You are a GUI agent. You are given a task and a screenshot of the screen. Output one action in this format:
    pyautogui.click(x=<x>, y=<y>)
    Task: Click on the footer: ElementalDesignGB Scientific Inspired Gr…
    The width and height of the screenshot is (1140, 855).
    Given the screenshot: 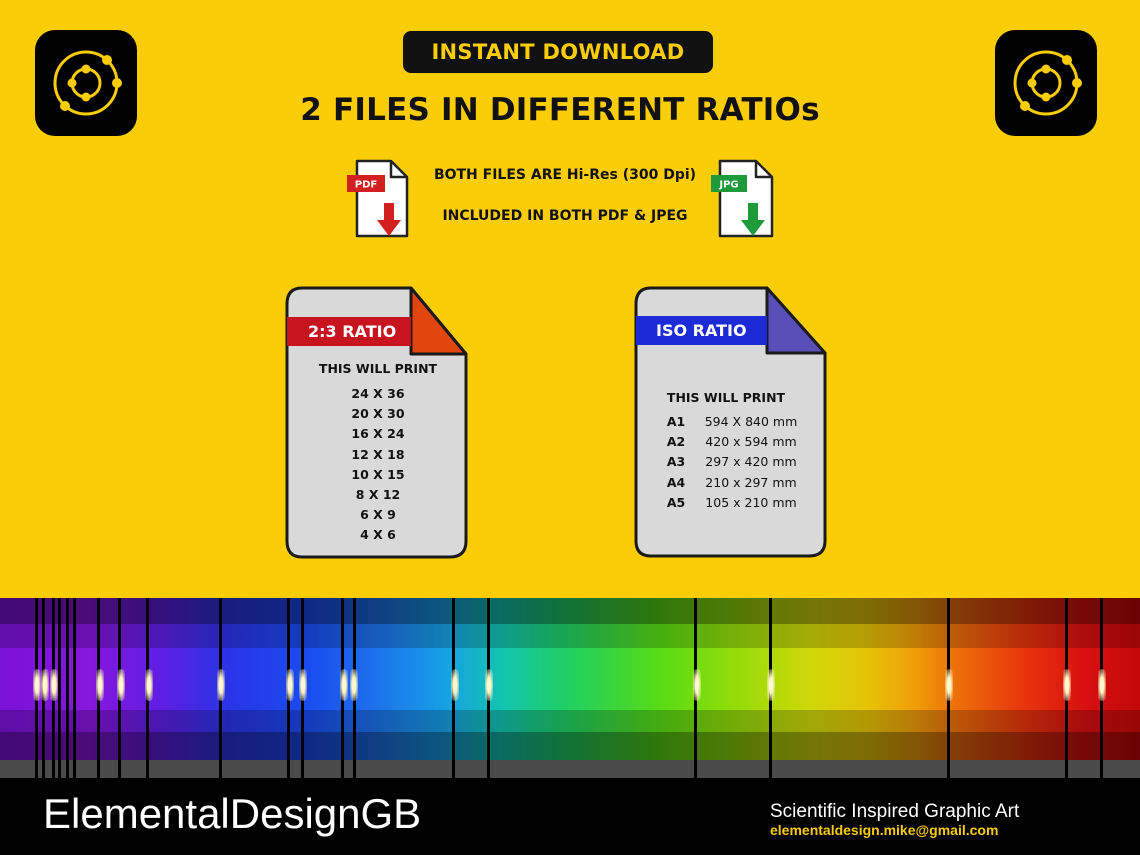 What is the action you would take?
    pyautogui.click(x=570, y=816)
    